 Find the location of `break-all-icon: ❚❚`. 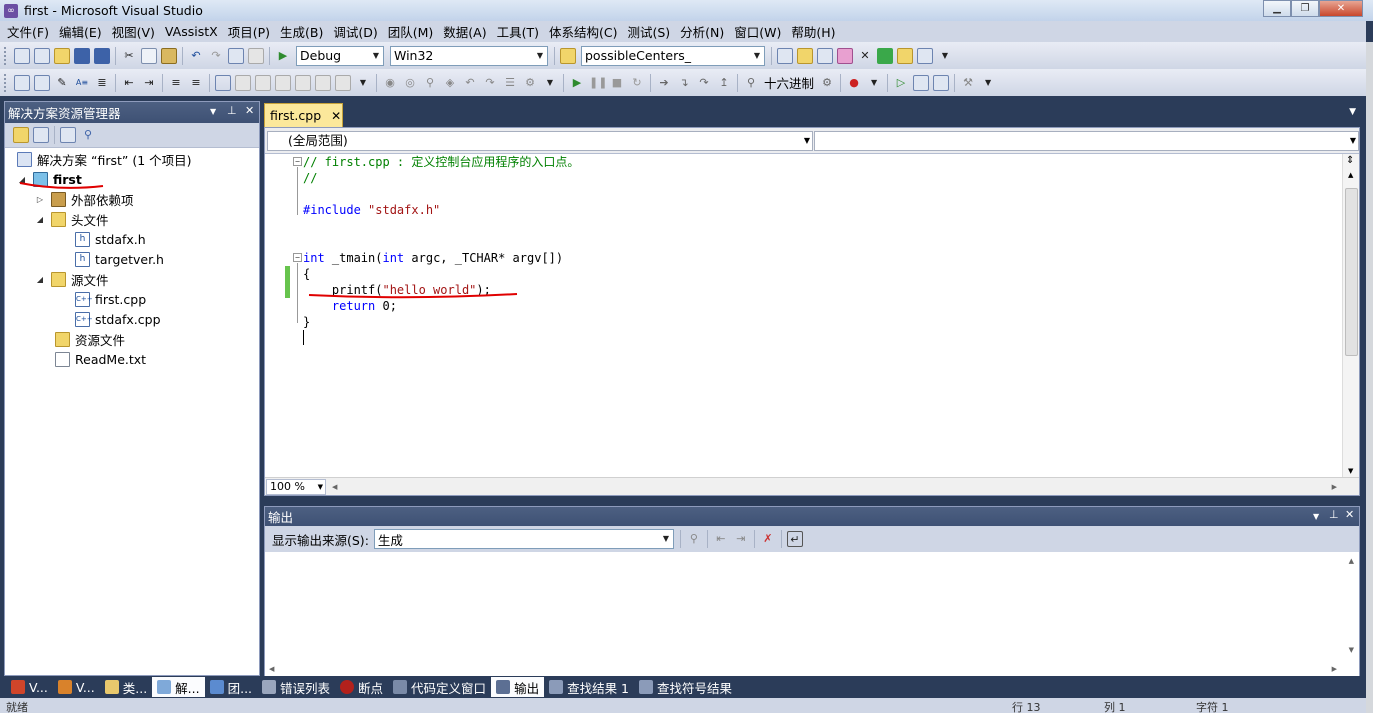

break-all-icon: ❚❚ is located at coordinates (598, 83).